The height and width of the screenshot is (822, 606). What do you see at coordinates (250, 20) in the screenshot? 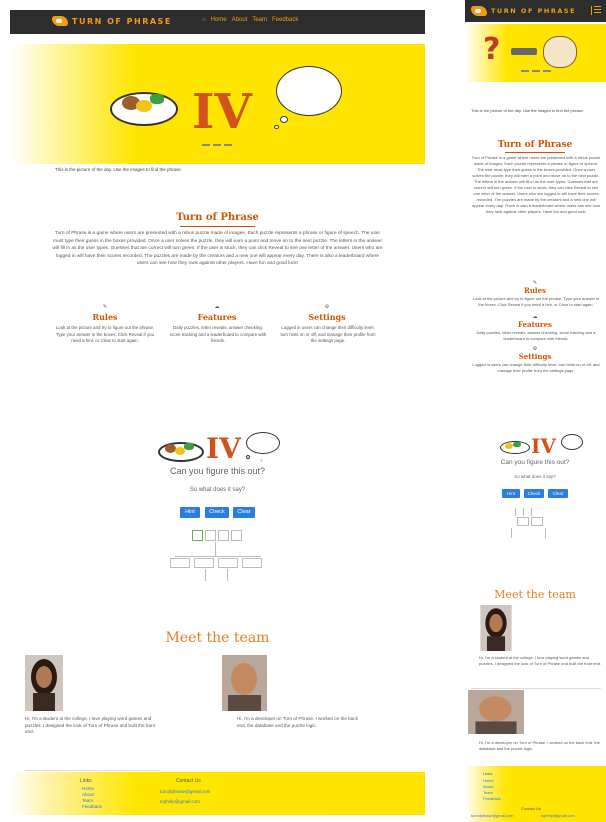
I see `nav-links: ⌂ Home About Team Feedback` at bounding box center [250, 20].